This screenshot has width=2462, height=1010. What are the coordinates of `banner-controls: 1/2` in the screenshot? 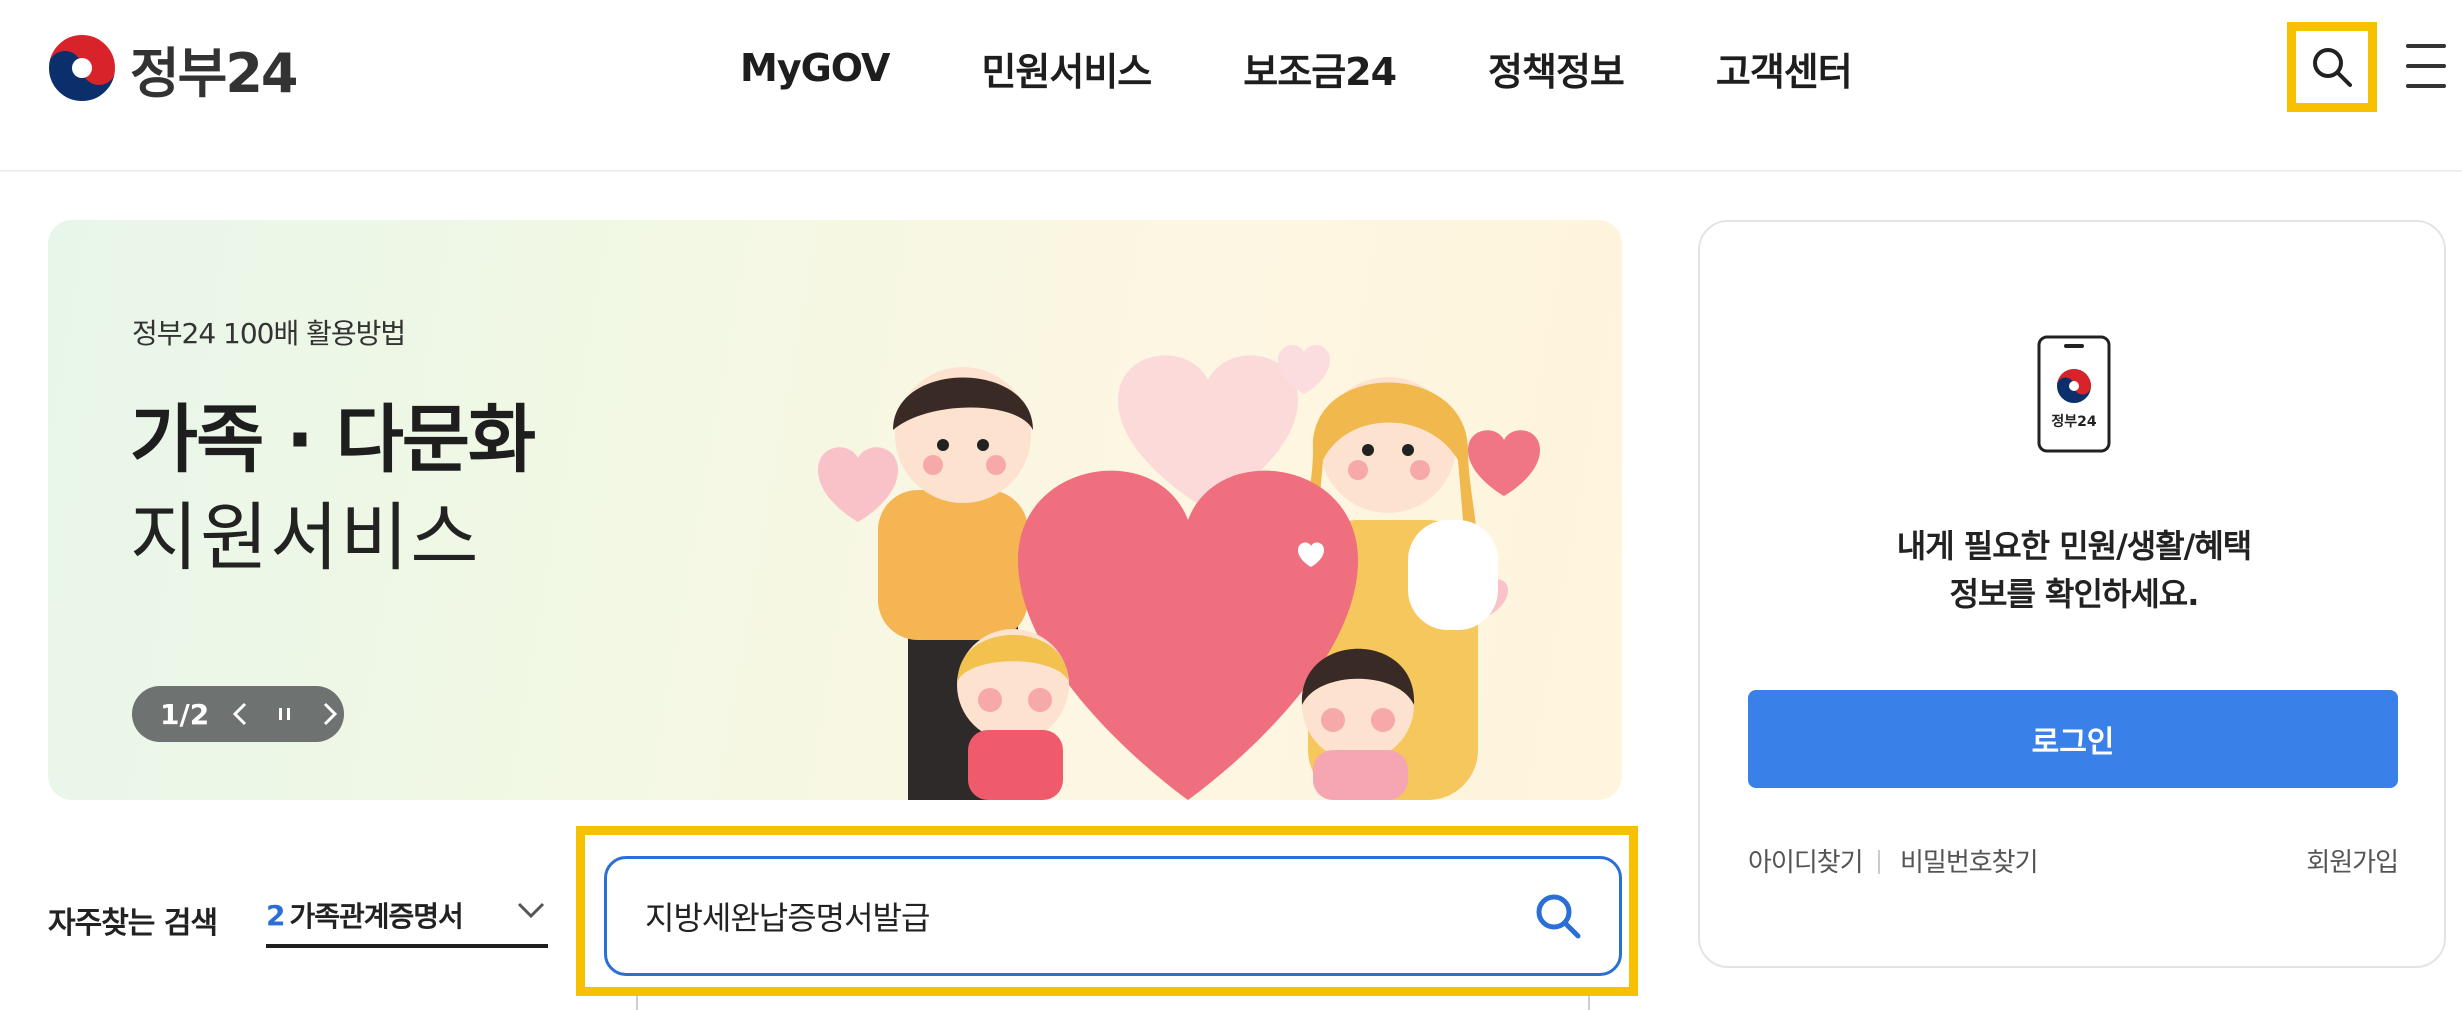 It's located at (238, 714).